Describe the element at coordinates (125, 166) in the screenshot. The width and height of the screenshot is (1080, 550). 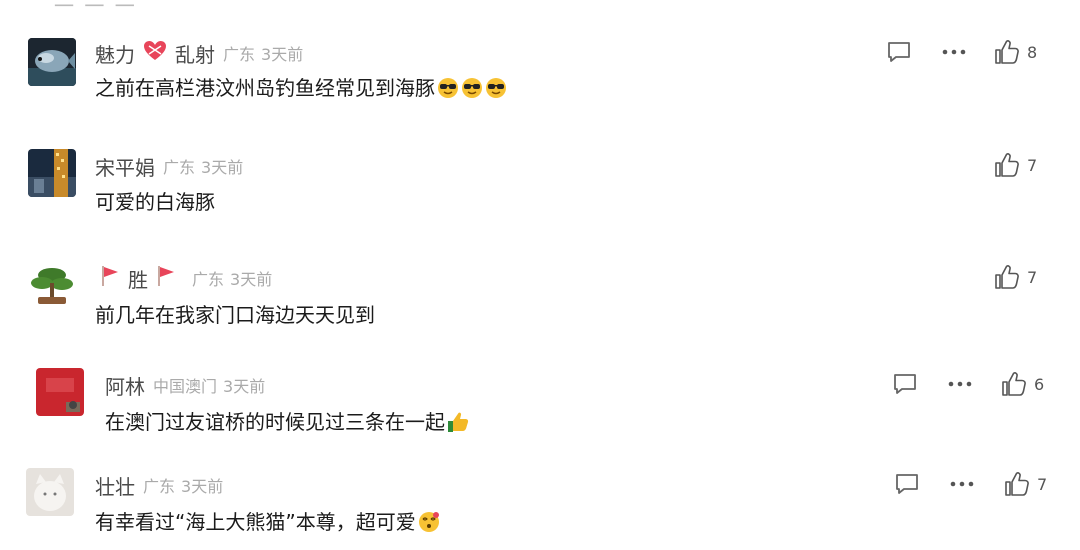
I see `username: 宋平娟` at that location.